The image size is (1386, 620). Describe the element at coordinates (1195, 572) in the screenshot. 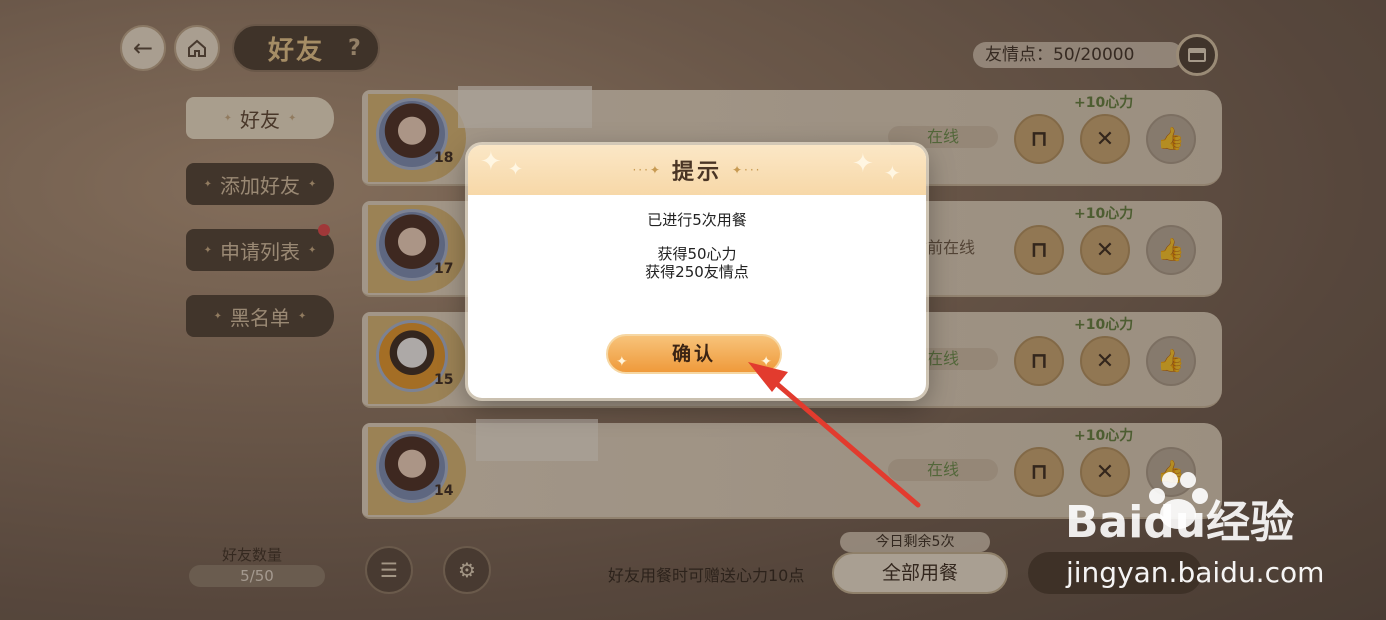

I see `watermark-url: jingyan.baidu.com` at that location.